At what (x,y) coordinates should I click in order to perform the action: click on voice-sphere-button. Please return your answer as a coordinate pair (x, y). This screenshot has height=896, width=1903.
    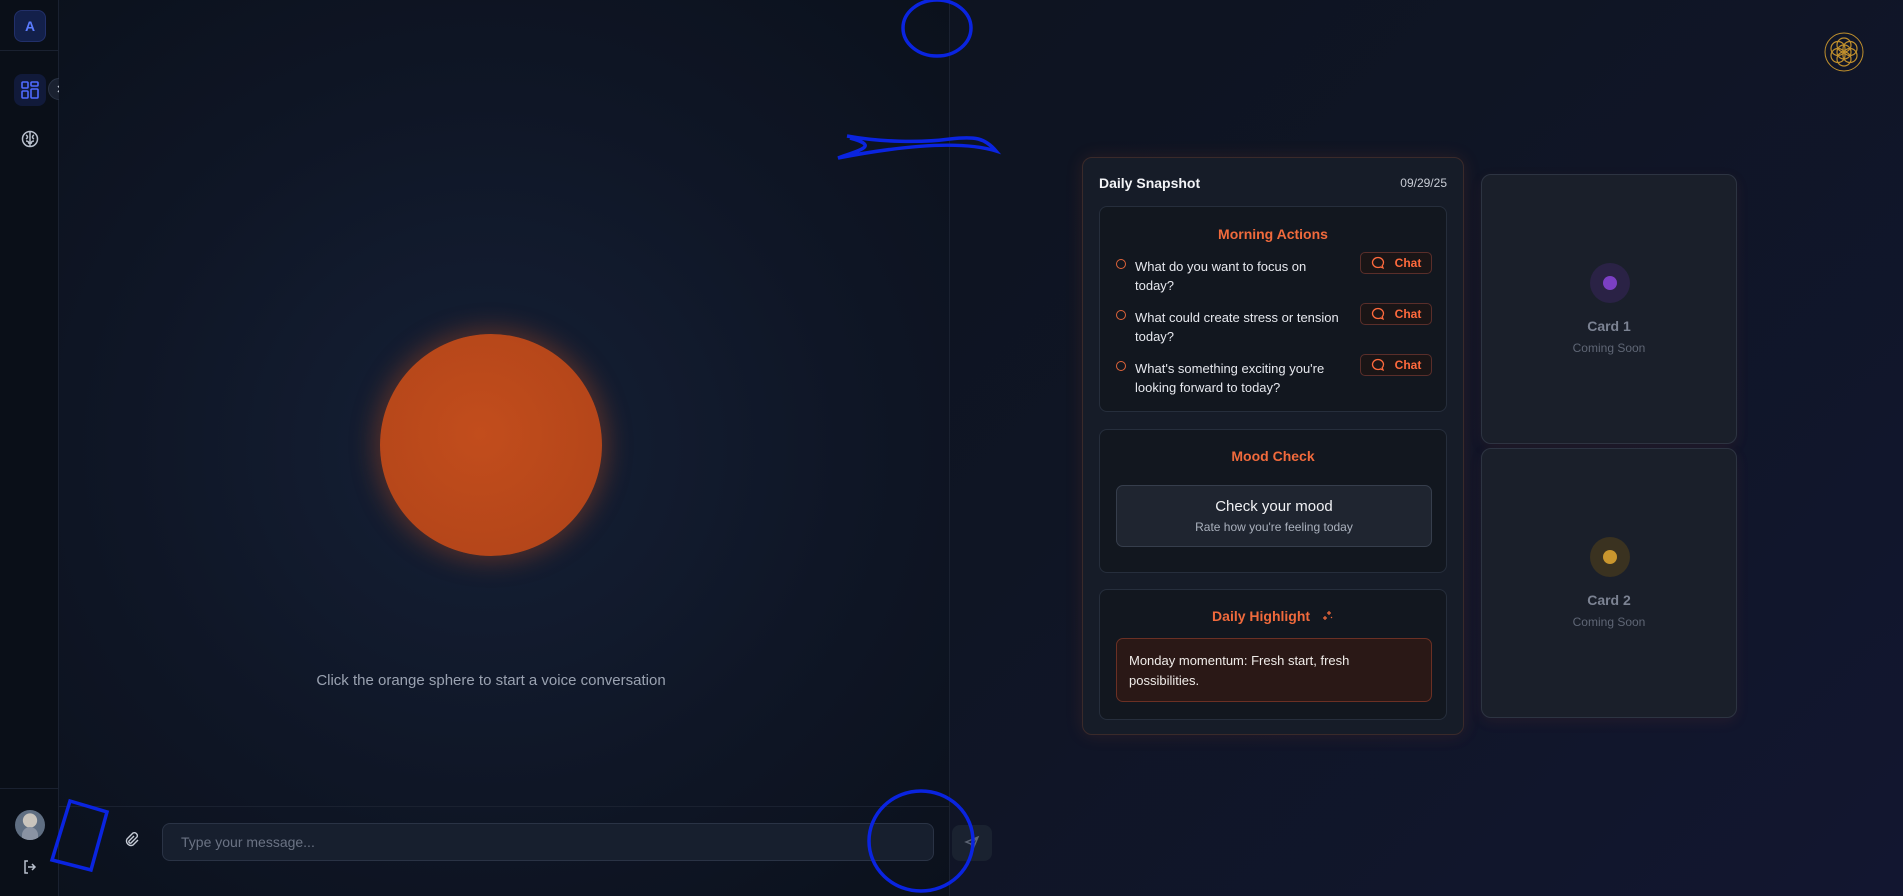
    Looking at the image, I should click on (491, 445).